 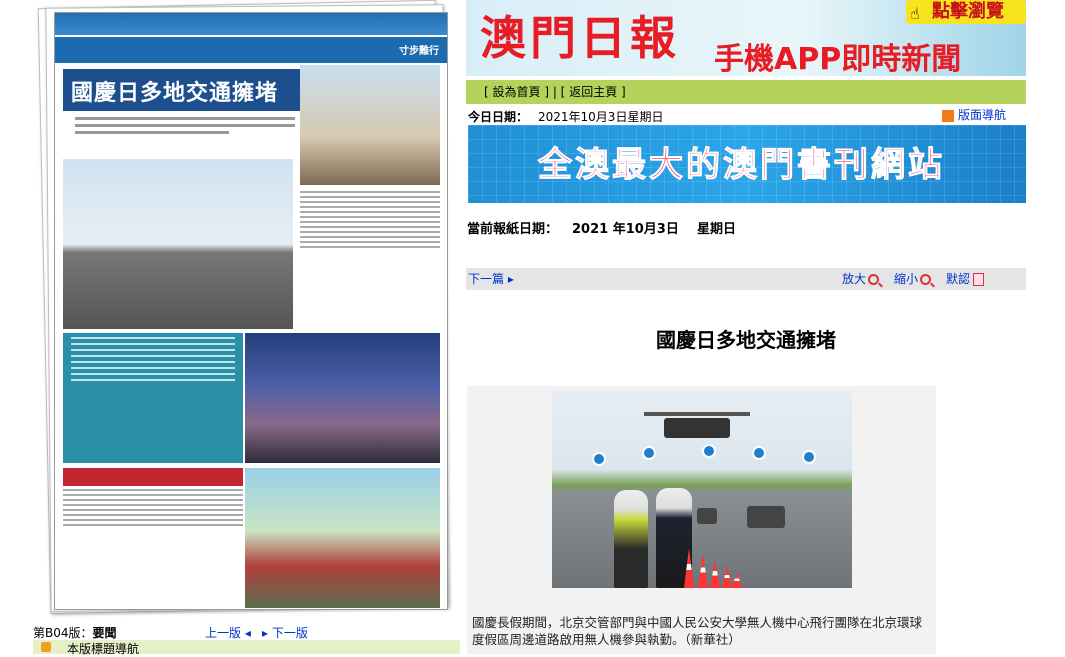 I want to click on paper-market-headline, so click(x=153, y=477).